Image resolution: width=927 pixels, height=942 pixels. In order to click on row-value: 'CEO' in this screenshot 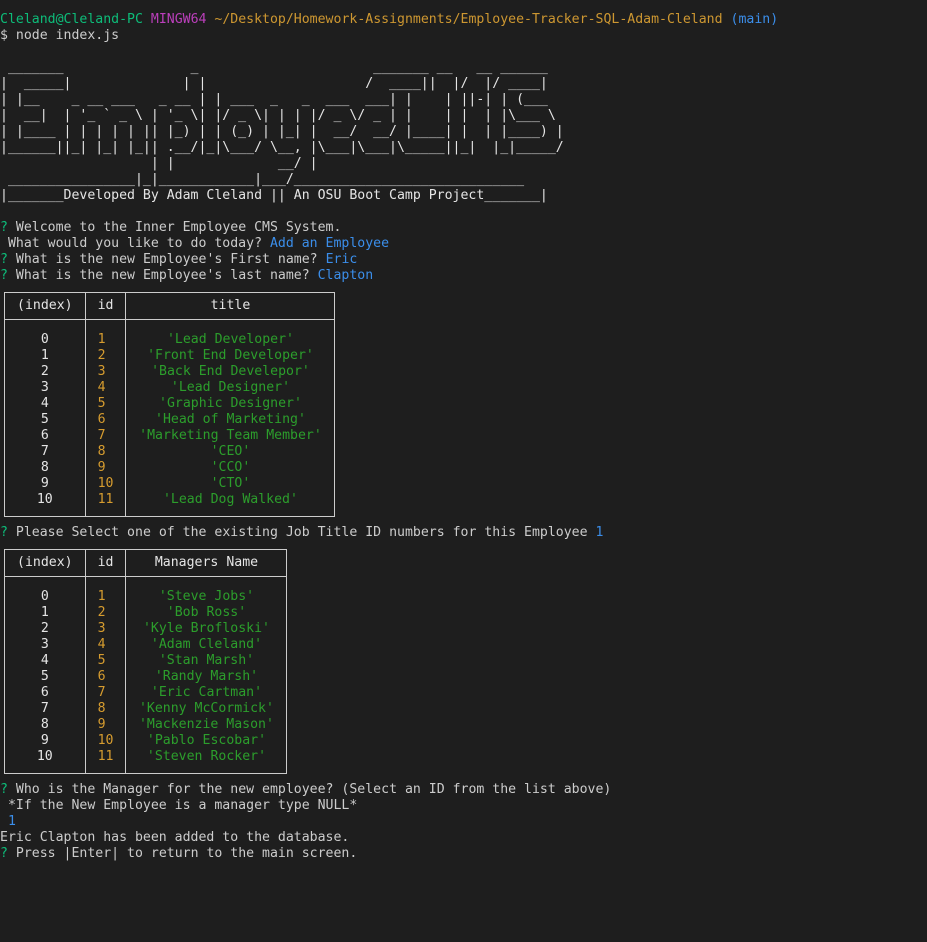, I will do `click(230, 452)`.